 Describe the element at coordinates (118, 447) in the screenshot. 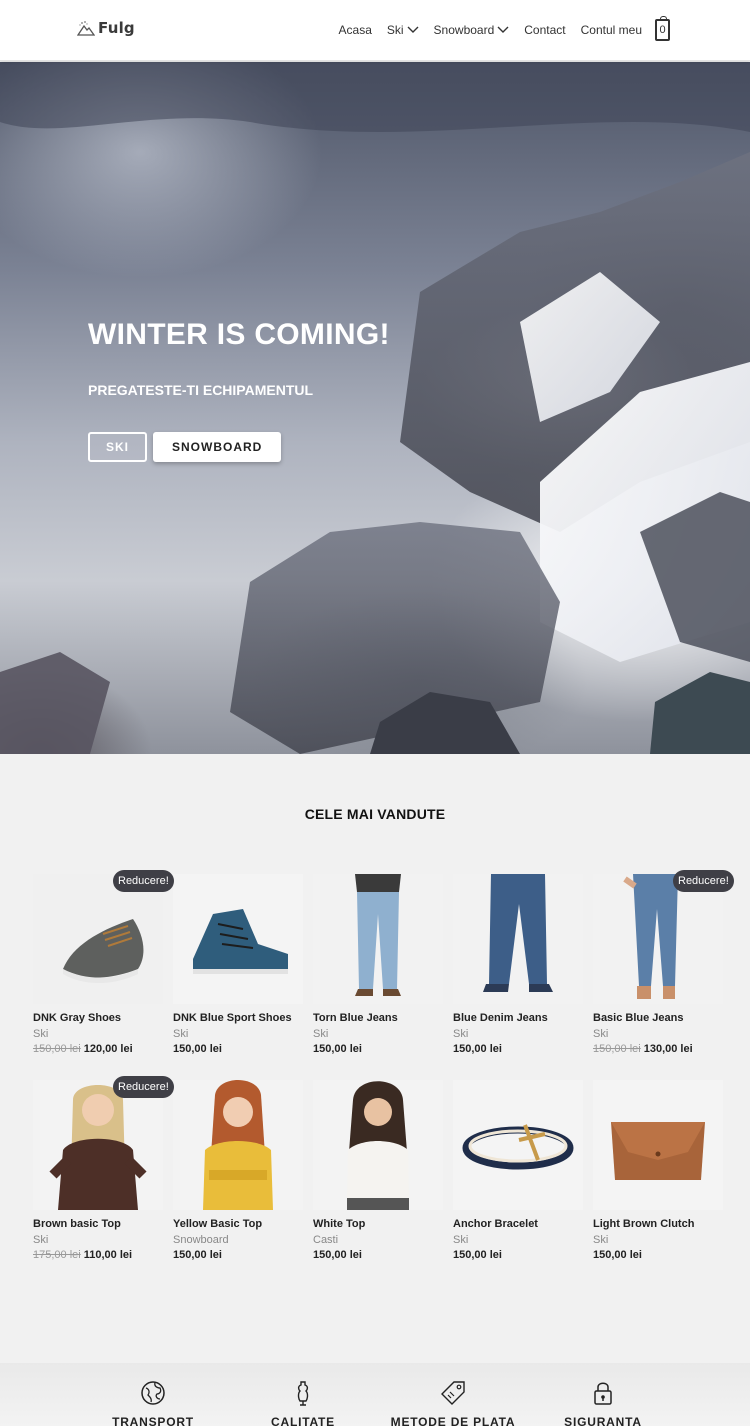

I see `ski-button: SKI` at that location.